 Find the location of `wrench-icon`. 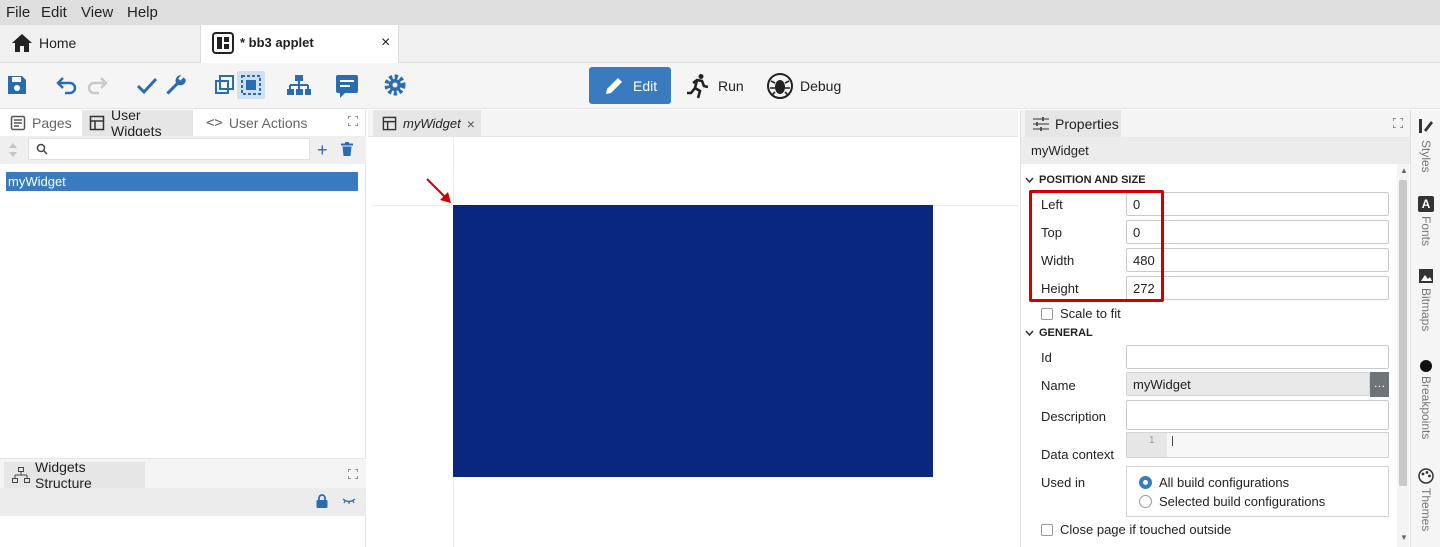

wrench-icon is located at coordinates (176, 86).